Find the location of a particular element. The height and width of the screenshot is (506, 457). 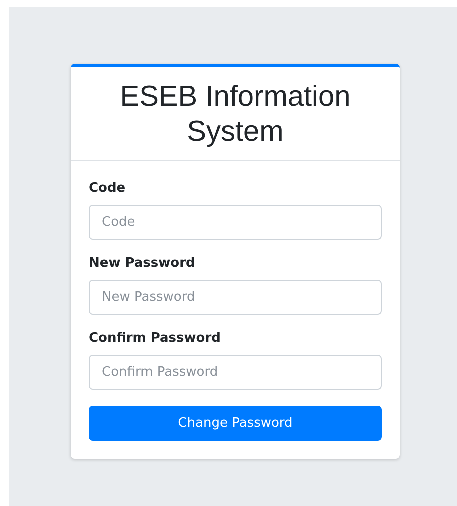

input-field: New Password is located at coordinates (235, 297).